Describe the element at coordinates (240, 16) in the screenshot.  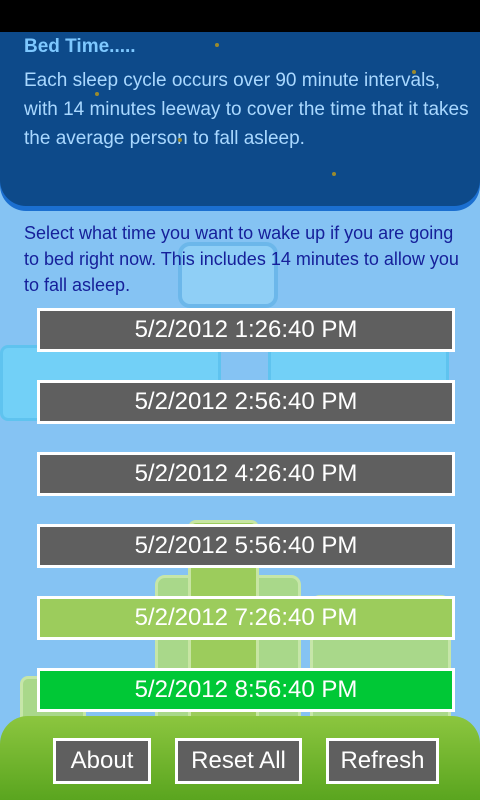
I see `status-bar` at that location.